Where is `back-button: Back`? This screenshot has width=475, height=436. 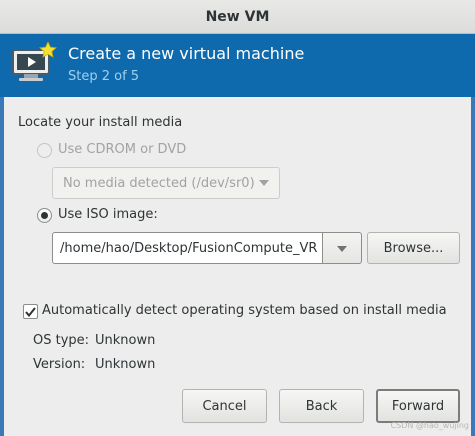
back-button: Back is located at coordinates (321, 406).